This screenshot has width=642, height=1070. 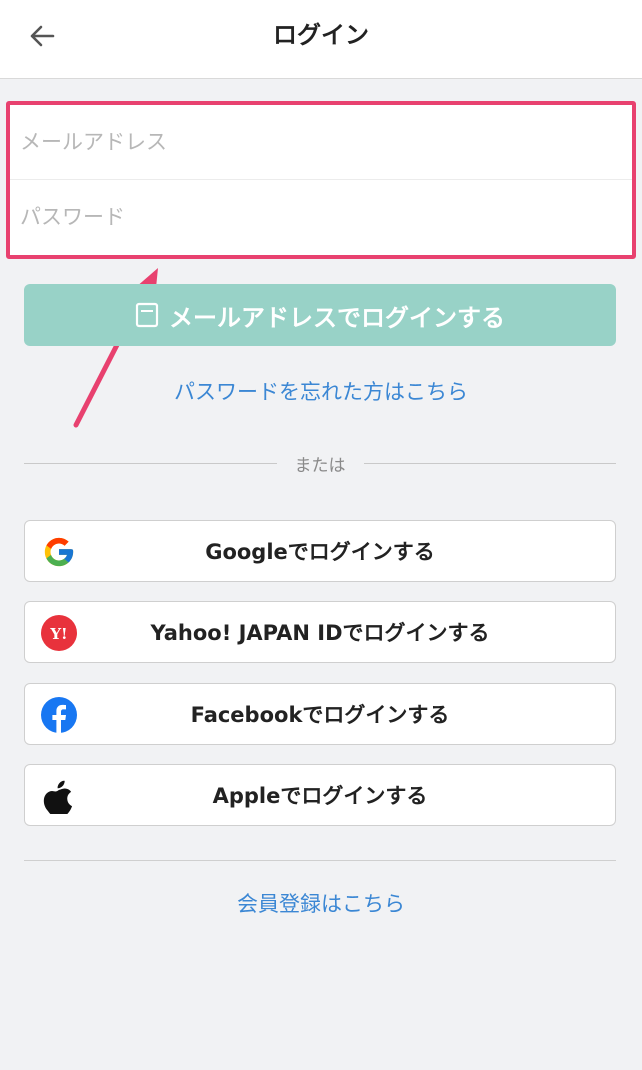 I want to click on document-icon, so click(x=147, y=315).